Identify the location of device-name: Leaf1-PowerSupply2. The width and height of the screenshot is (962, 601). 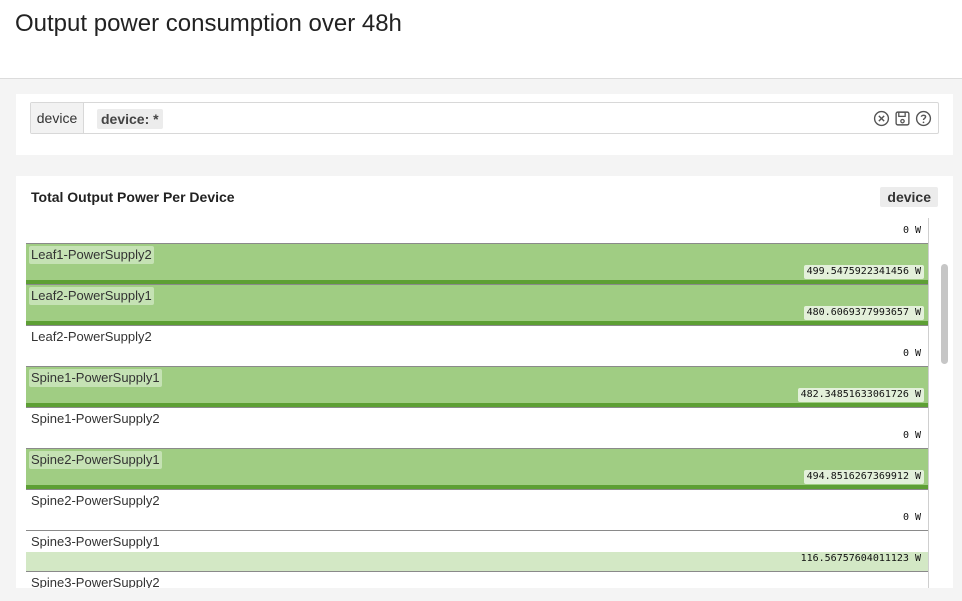
(91, 255).